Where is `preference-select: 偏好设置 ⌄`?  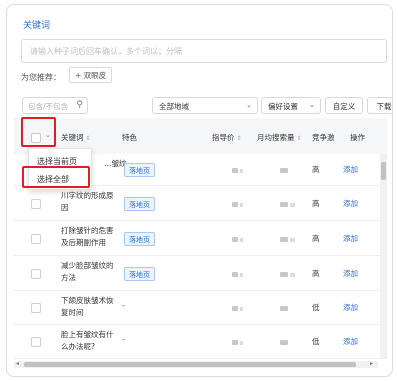 preference-select: 偏好设置 ⌄ is located at coordinates (291, 105).